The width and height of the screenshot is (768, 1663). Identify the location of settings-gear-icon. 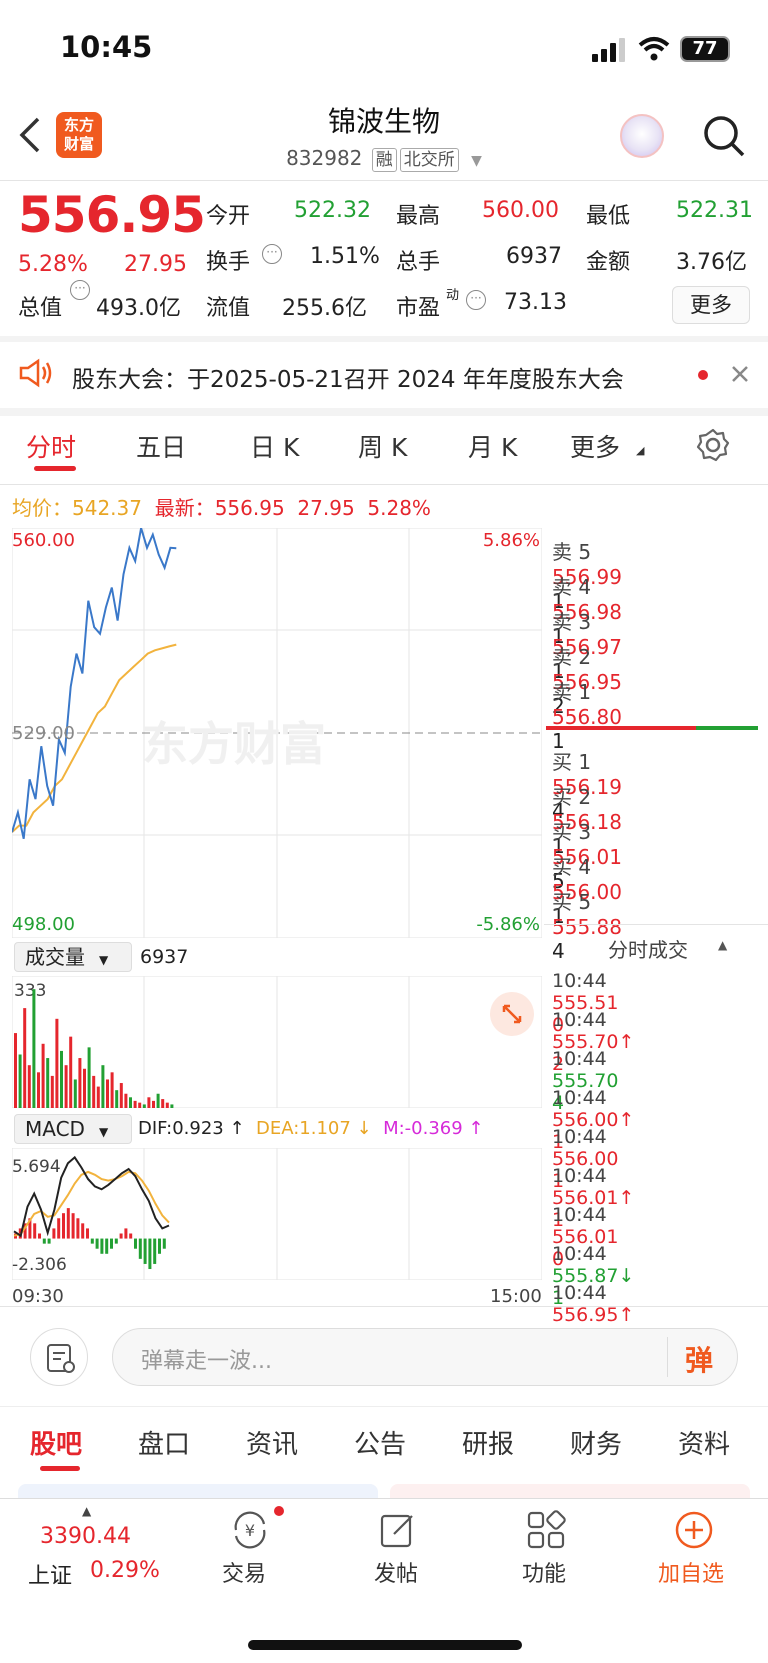
(713, 445).